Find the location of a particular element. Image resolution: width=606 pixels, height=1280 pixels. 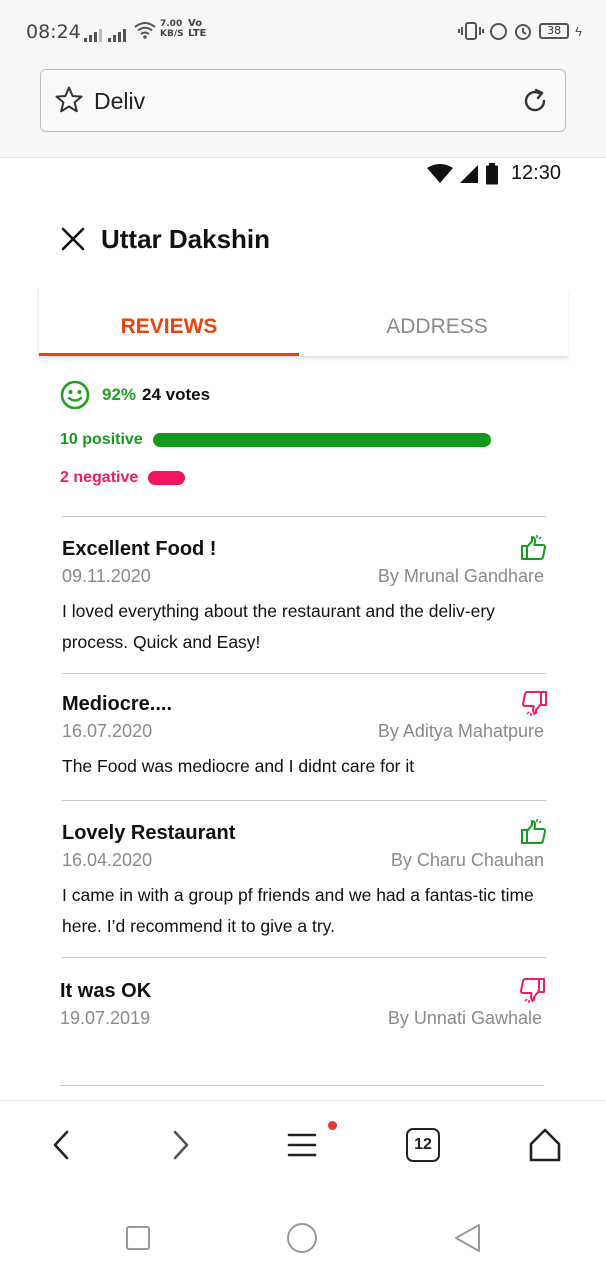

back-icon is located at coordinates (62, 1145).